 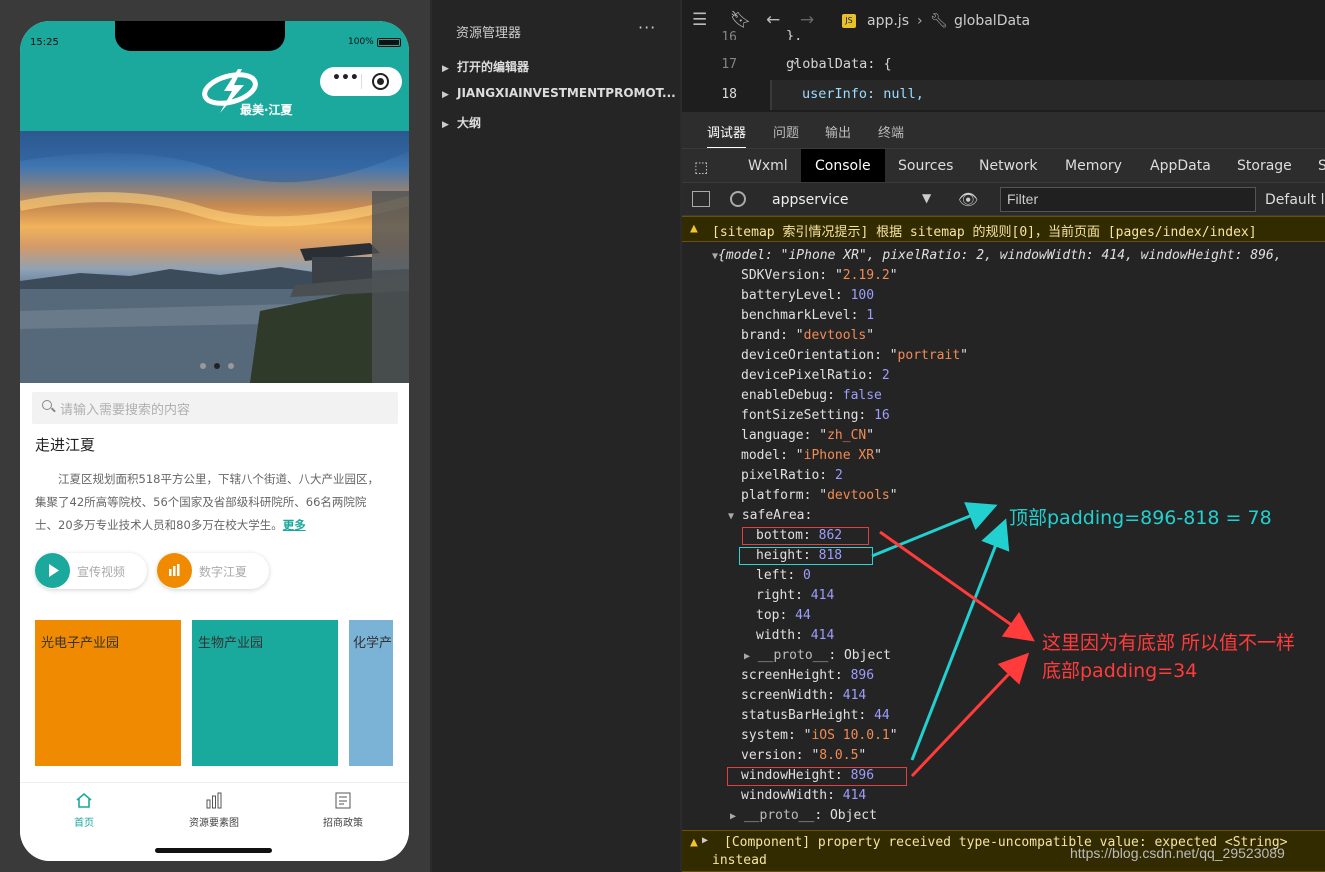 What do you see at coordinates (101, 572) in the screenshot?
I see `button-label: 宣传视频` at bounding box center [101, 572].